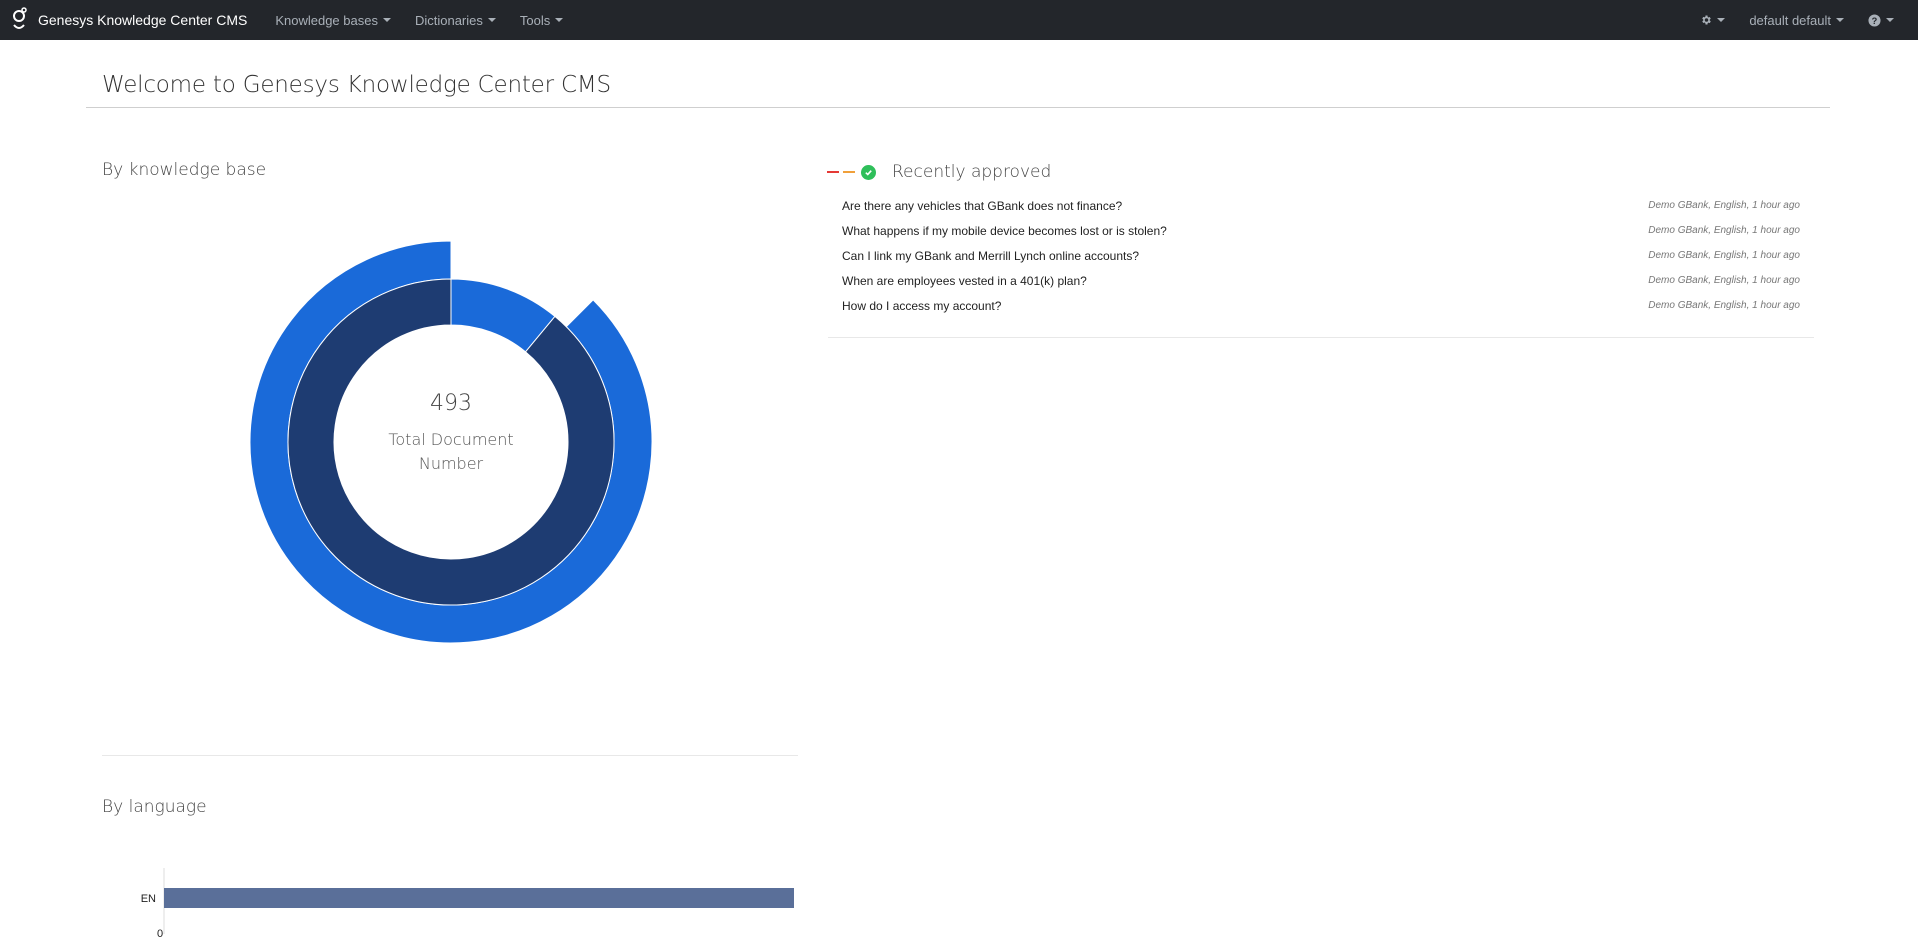 The image size is (1918, 952). I want to click on menu-knowledge-bases: Knowledge bases, so click(333, 20).